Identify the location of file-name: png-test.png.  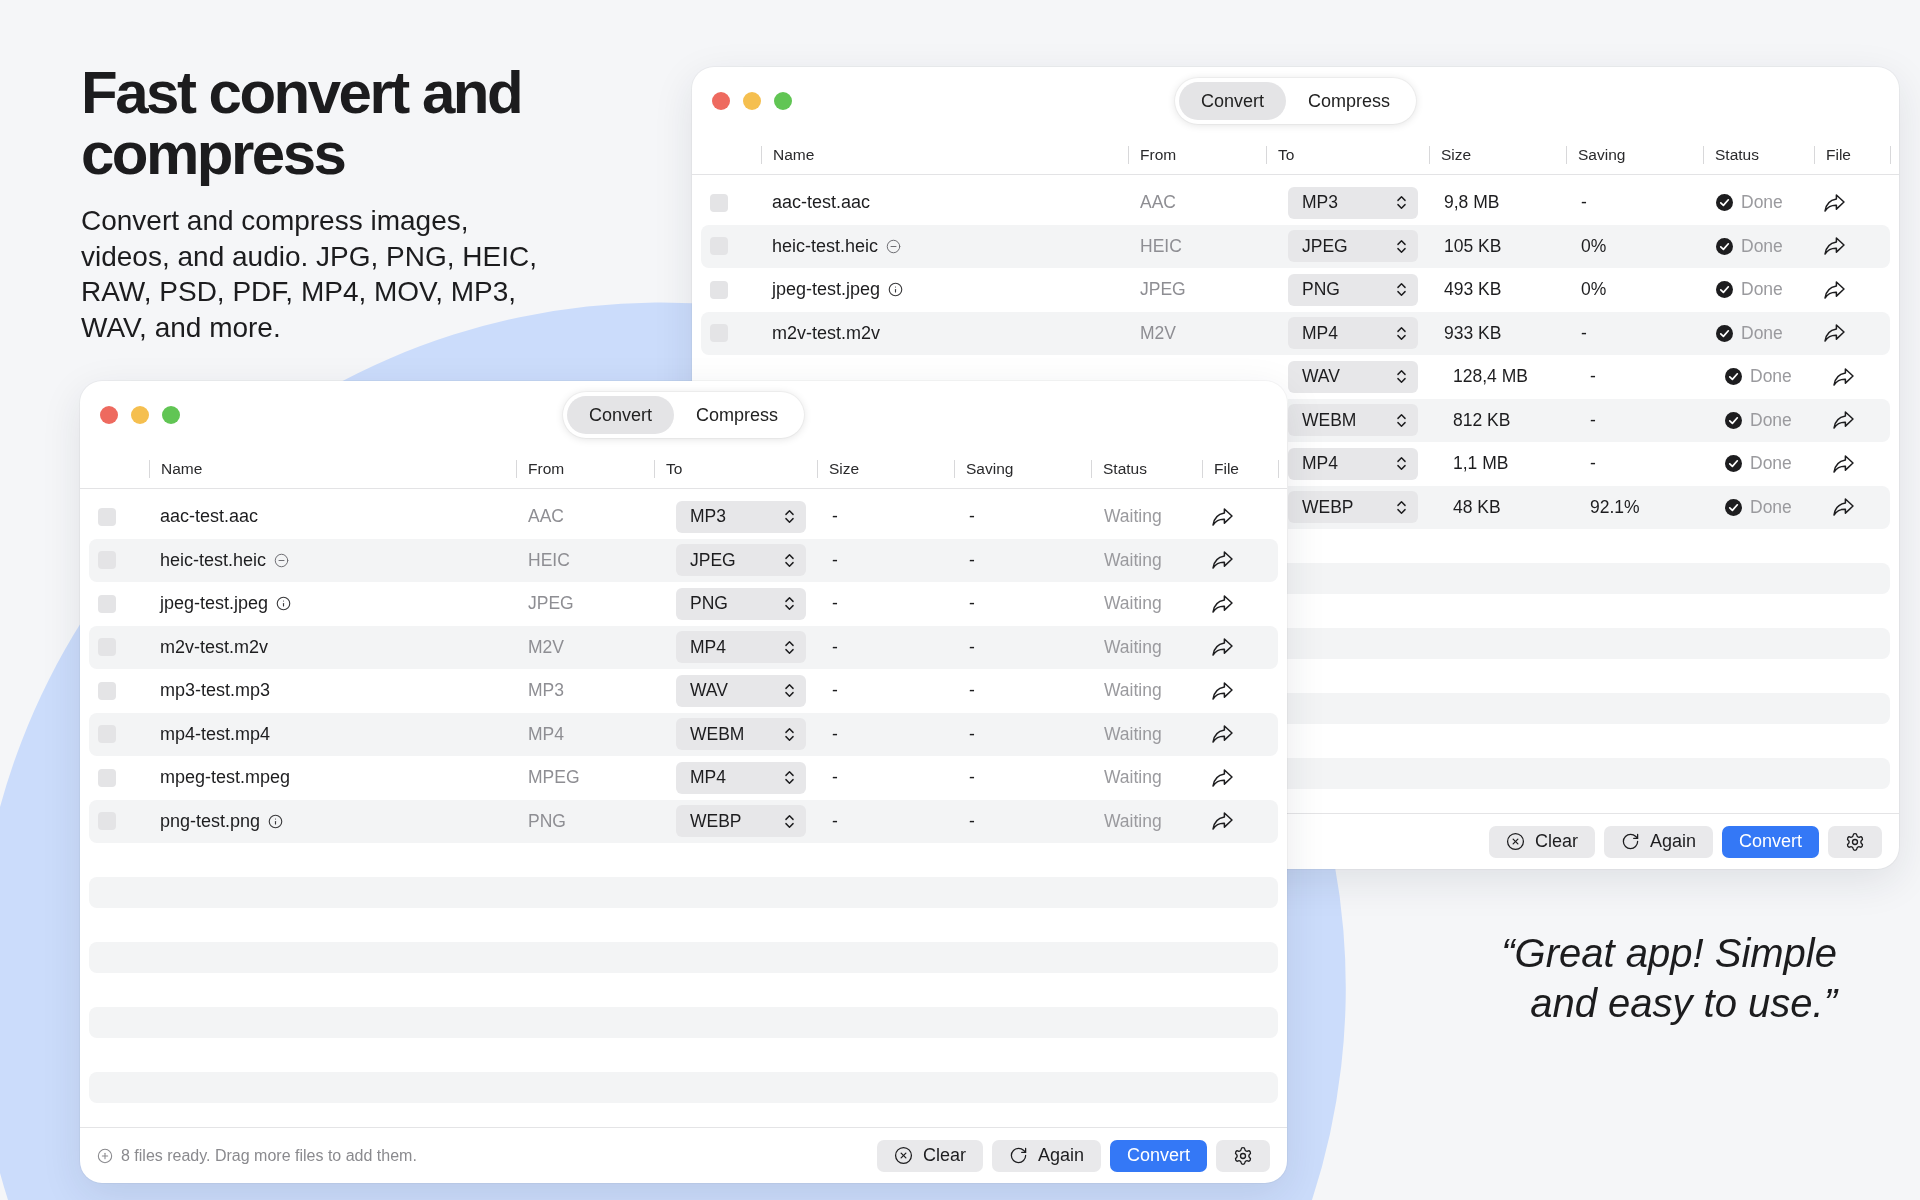
(210, 821).